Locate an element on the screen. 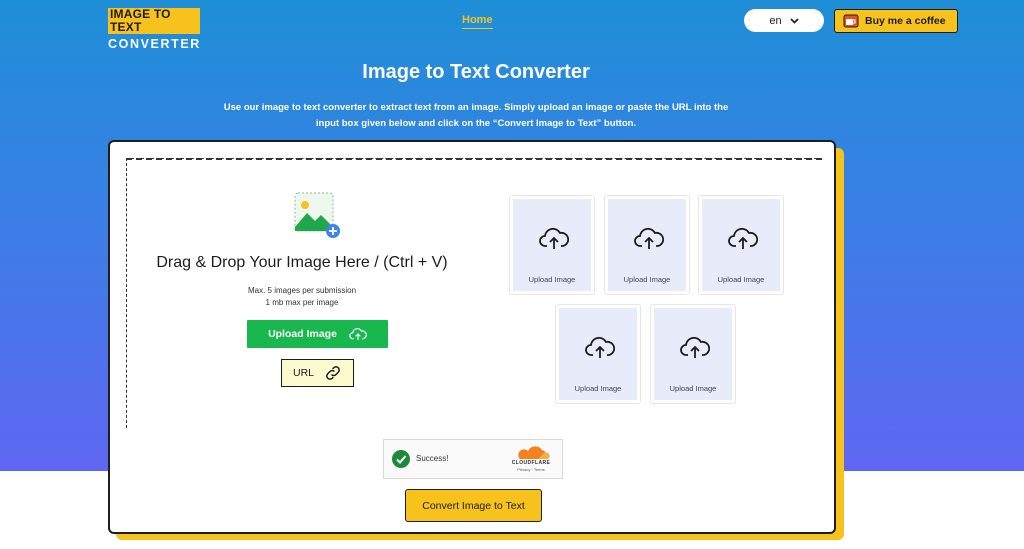 This screenshot has width=1024, height=549. upload-slot-2: Upload Image is located at coordinates (647, 245).